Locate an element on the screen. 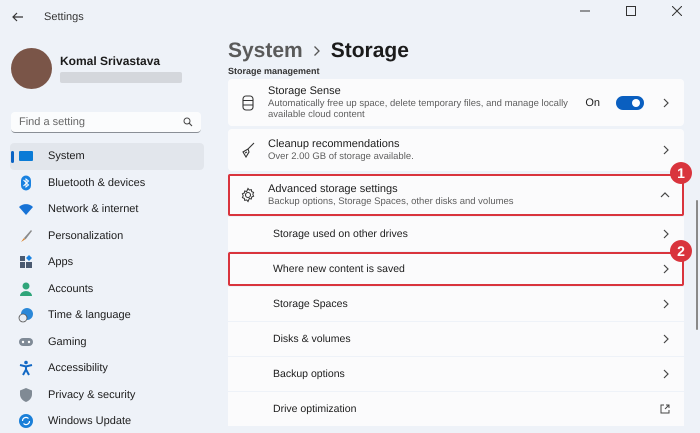 The height and width of the screenshot is (433, 700). search-field: Find a setting is located at coordinates (106, 122).